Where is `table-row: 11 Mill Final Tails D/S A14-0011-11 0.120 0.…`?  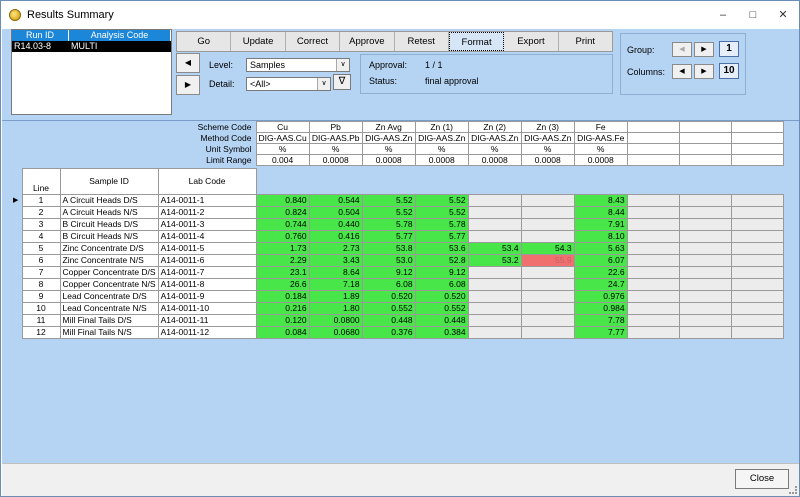 table-row: 11 Mill Final Tails D/S A14-0011-11 0.120 0.… is located at coordinates (397, 320).